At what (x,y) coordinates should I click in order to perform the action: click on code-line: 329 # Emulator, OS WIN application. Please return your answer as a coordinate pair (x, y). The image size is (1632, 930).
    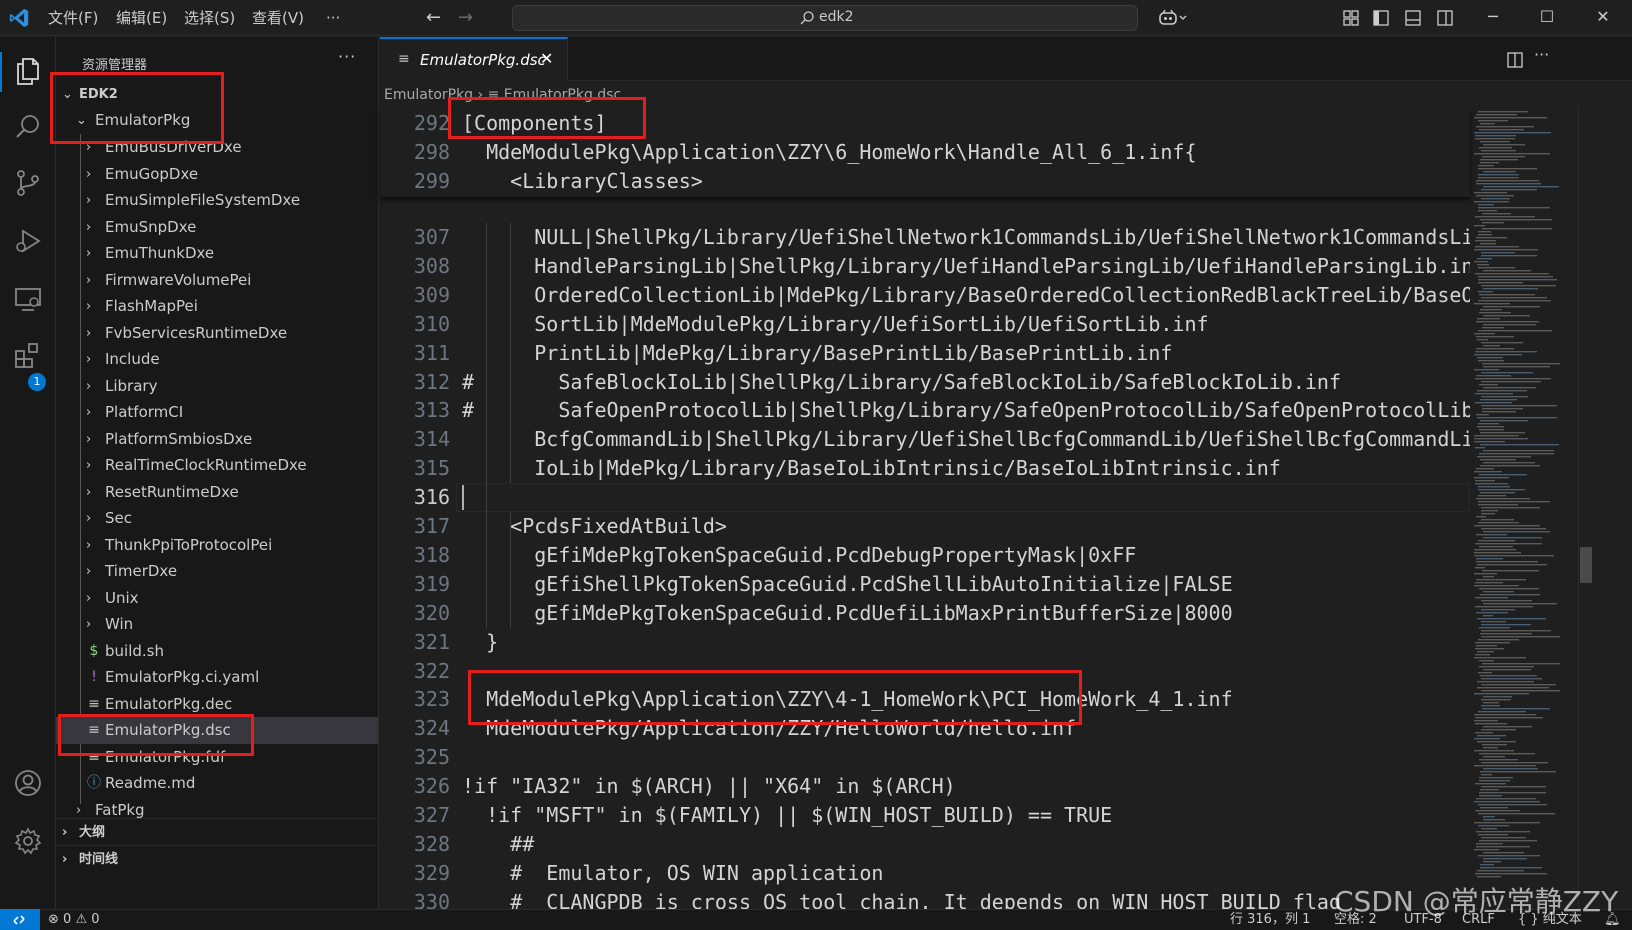
    Looking at the image, I should click on (925, 873).